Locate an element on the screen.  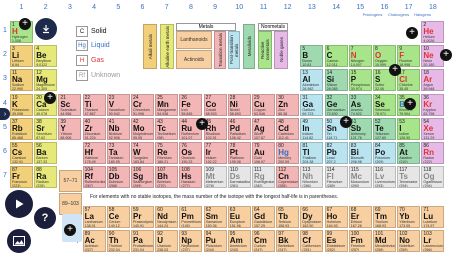
add-button-7: + is located at coordinates (412, 33).